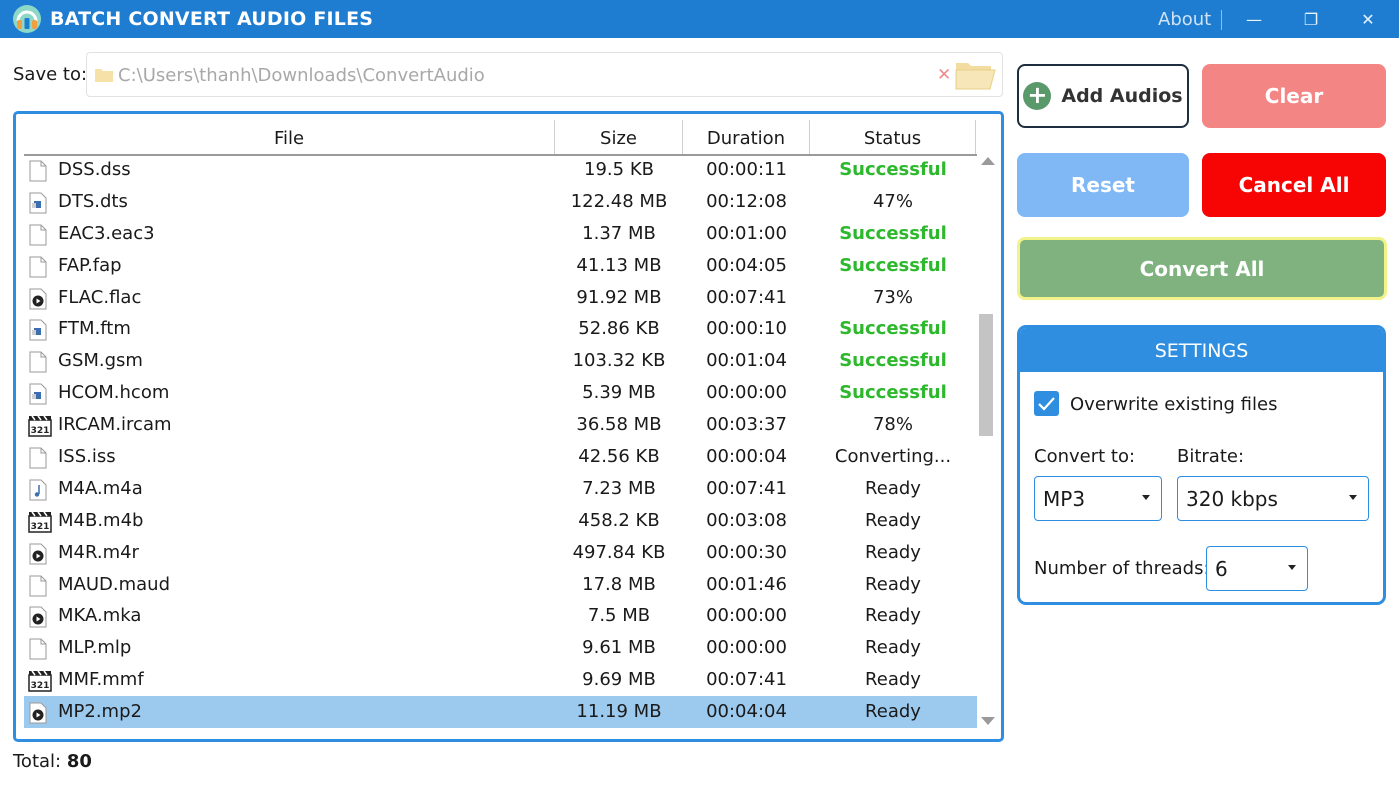 This screenshot has width=1399, height=787. Describe the element at coordinates (1202, 268) in the screenshot. I see `convert-all-button: Convert All` at that location.